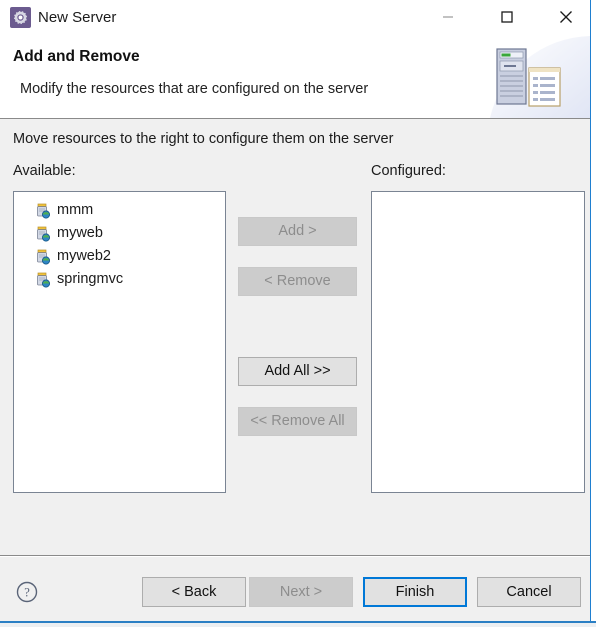 The width and height of the screenshot is (596, 627). I want to click on list-item: springmvc, so click(119, 279).